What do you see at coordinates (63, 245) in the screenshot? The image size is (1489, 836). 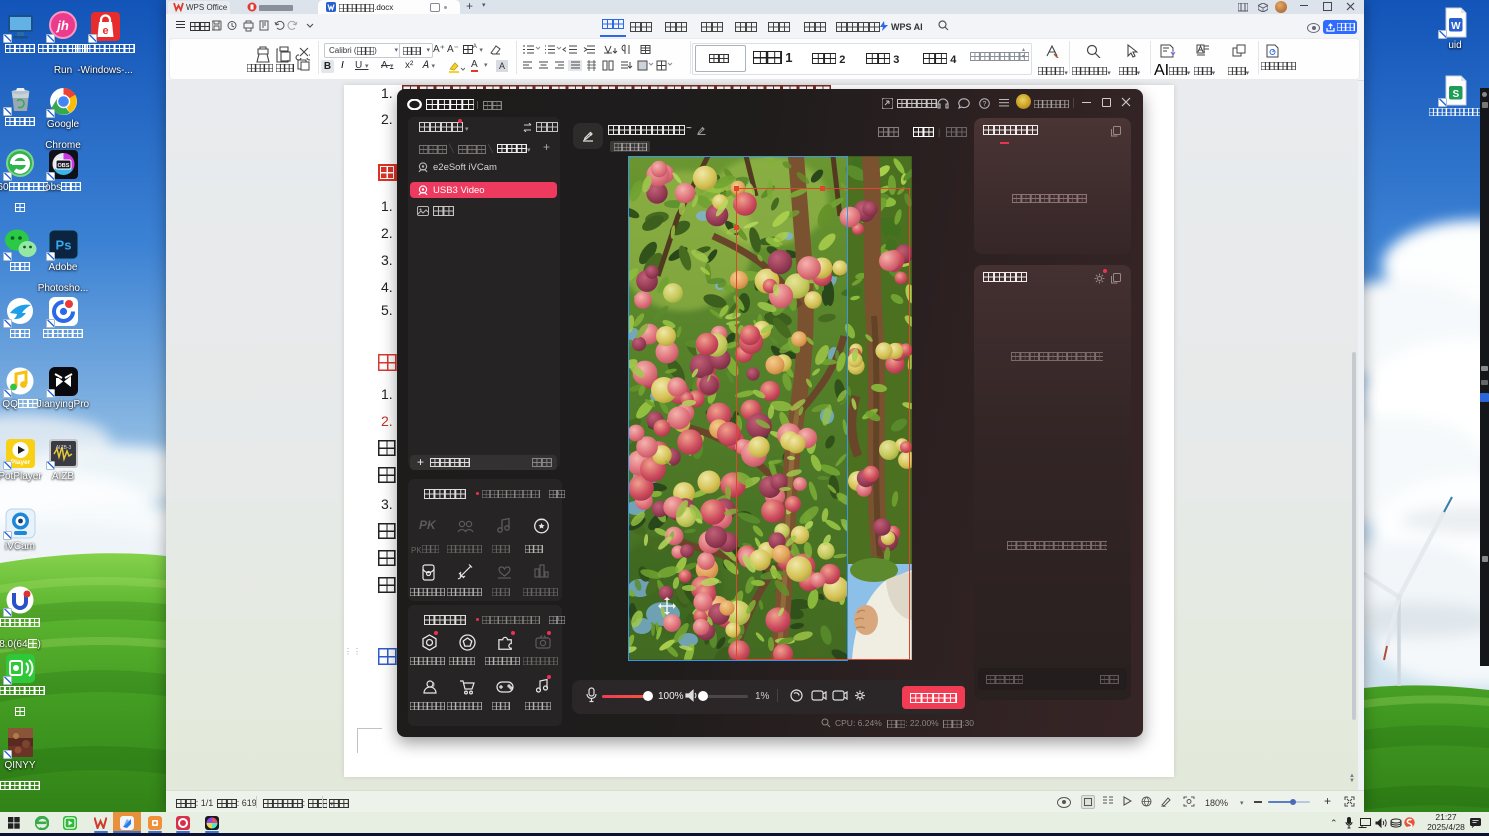 I see `svg-text: Ps` at bounding box center [63, 245].